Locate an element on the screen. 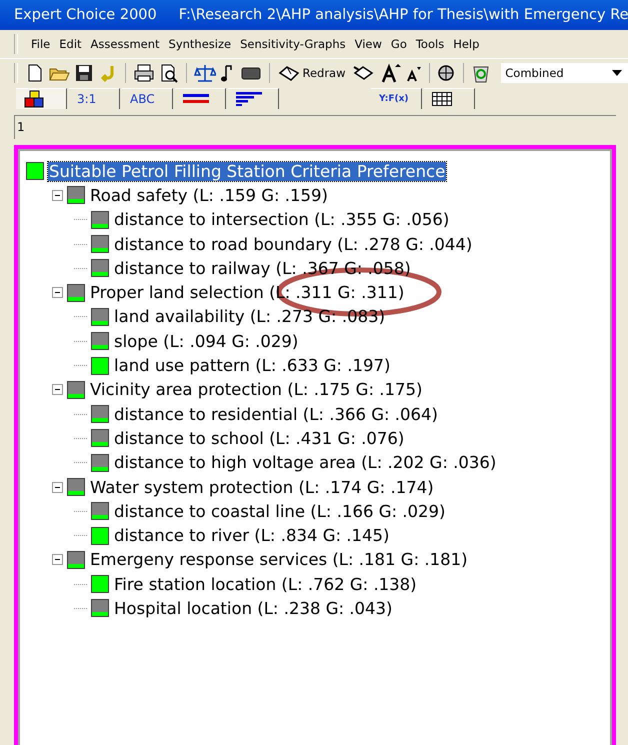  view-tab: Y:F(x) is located at coordinates (396, 98).